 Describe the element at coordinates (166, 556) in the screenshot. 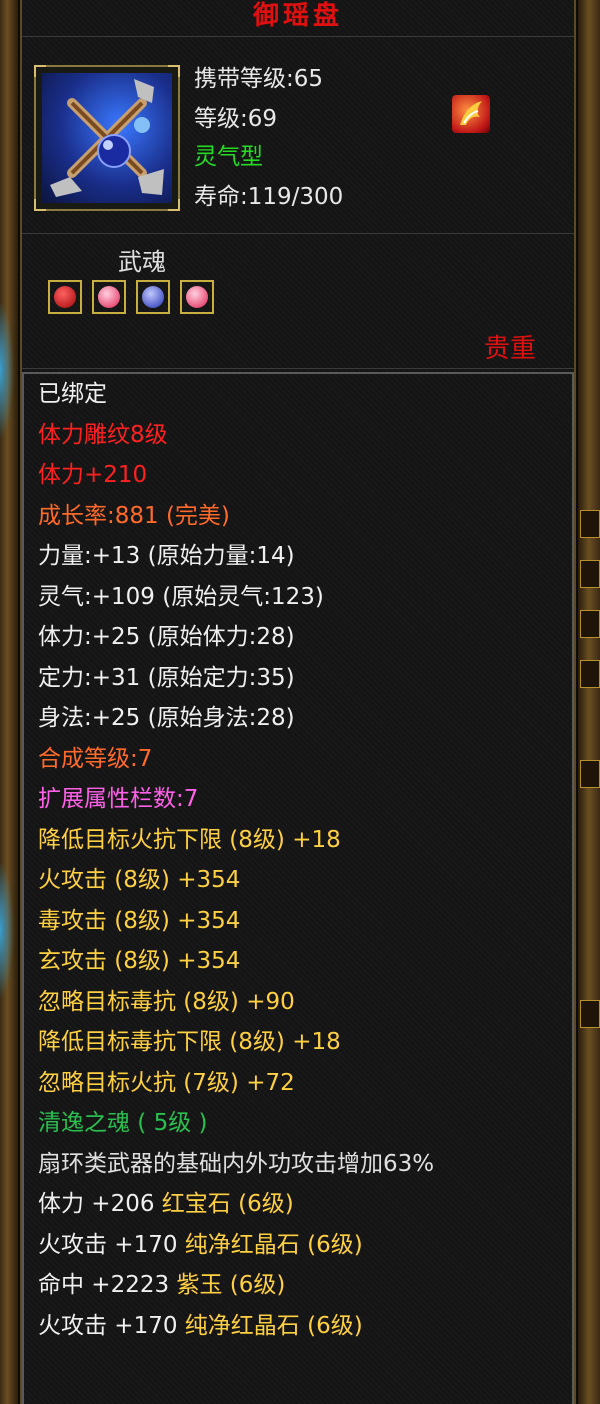

I see `attribute-strength: 力量:+13 (原始力量:14)` at that location.